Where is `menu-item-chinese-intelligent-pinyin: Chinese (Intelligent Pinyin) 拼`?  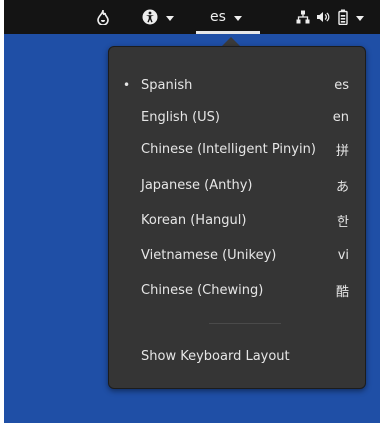 menu-item-chinese-intelligent-pinyin: Chinese (Intelligent Pinyin) 拼 is located at coordinates (237, 149).